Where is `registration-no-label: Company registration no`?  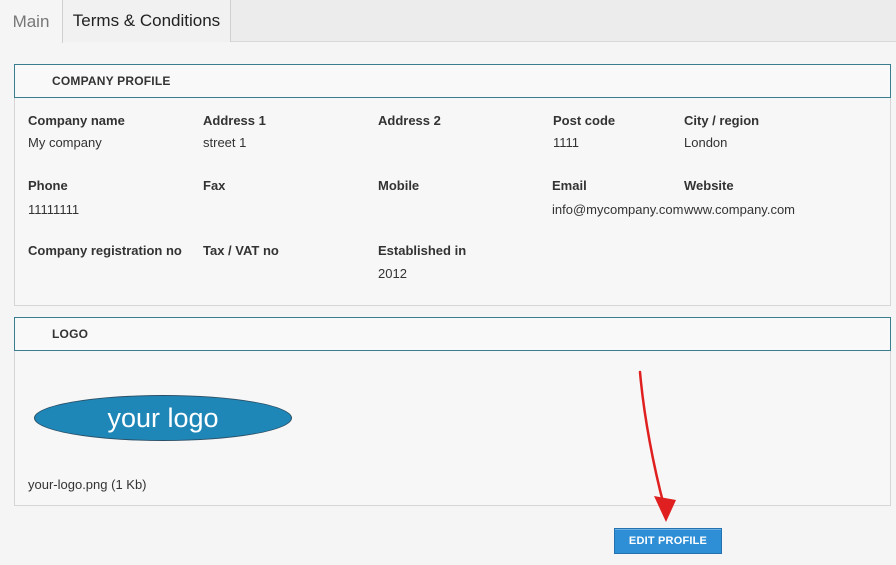
registration-no-label: Company registration no is located at coordinates (105, 250).